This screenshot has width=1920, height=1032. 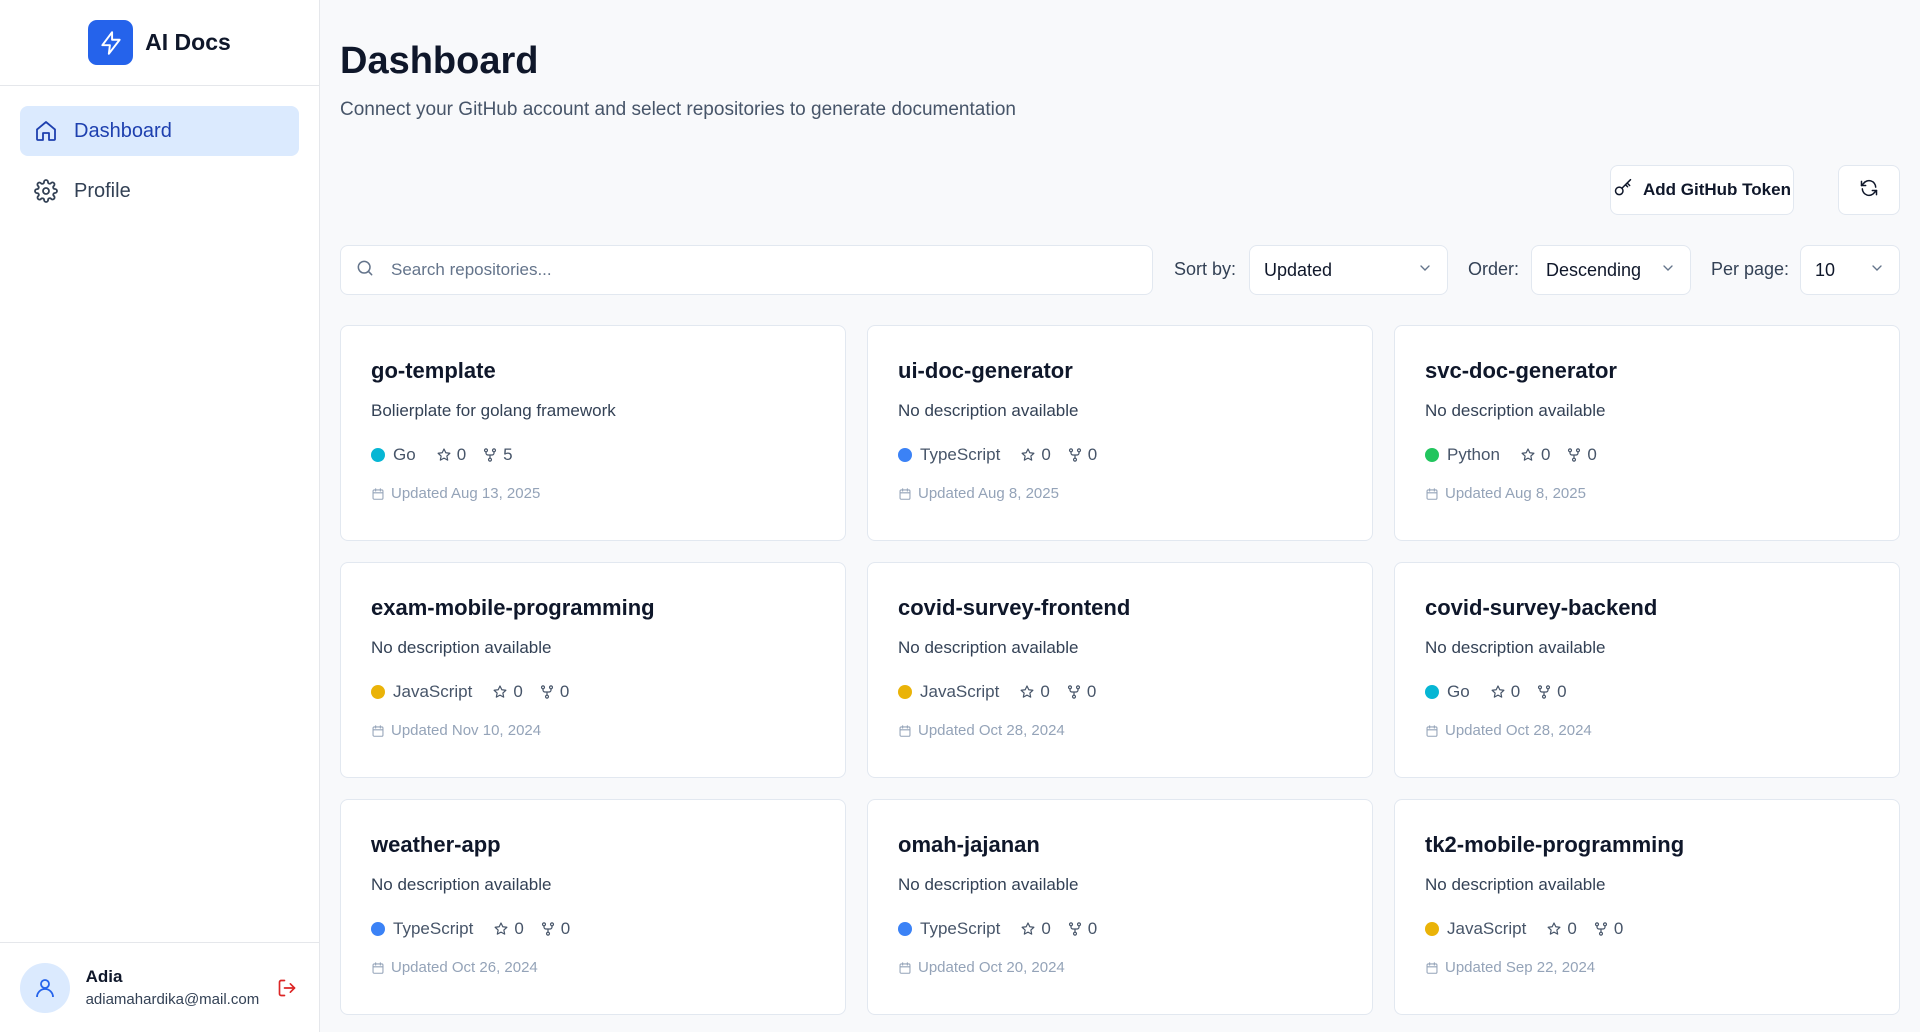 What do you see at coordinates (1205, 269) in the screenshot?
I see `sort-label: Sort by:` at bounding box center [1205, 269].